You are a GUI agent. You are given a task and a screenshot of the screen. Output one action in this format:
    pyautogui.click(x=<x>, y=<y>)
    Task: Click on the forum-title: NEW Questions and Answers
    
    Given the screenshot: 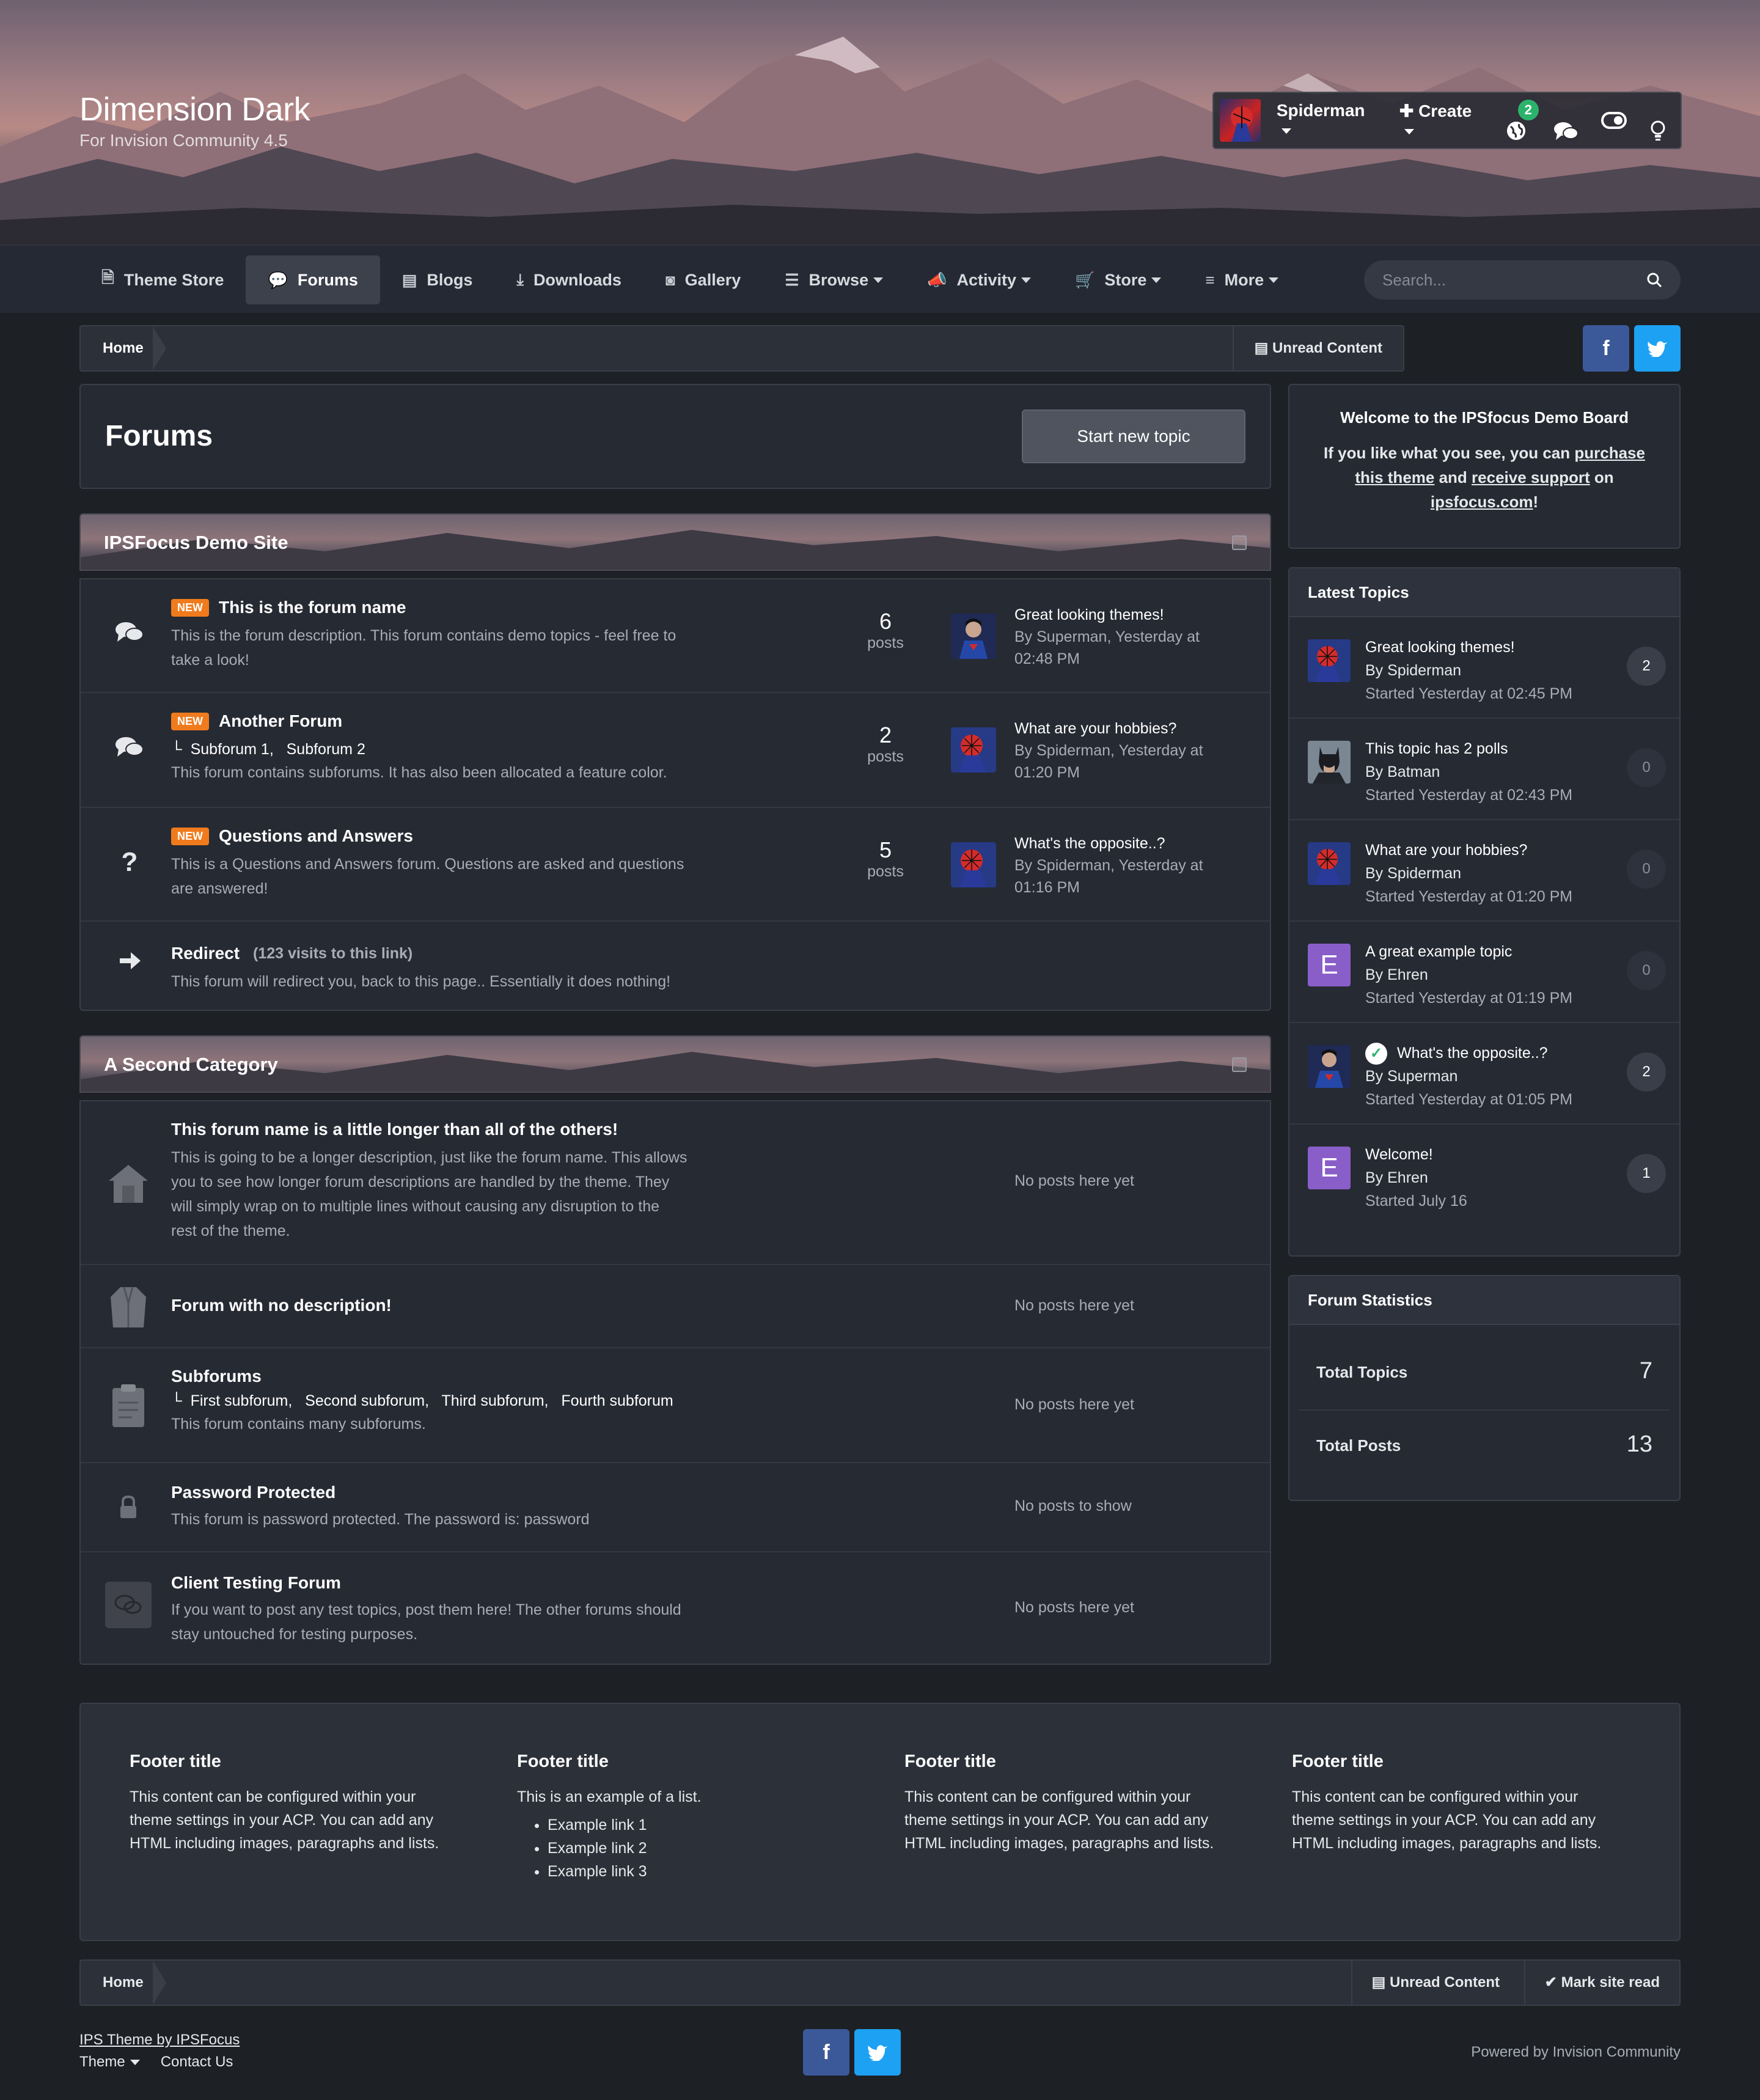 What is the action you would take?
    pyautogui.click(x=292, y=836)
    